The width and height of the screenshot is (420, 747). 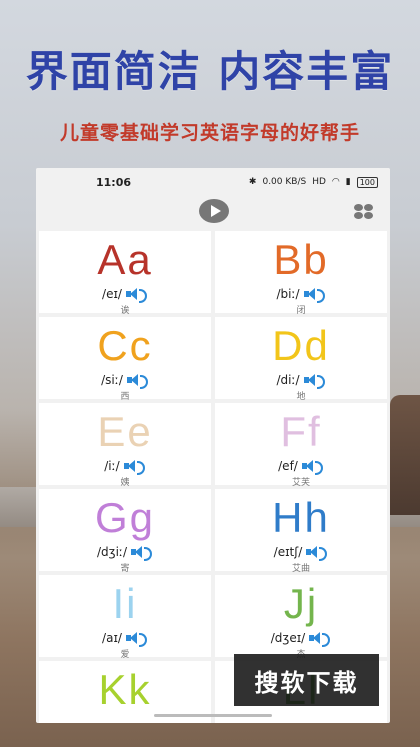 I want to click on bluetooth-icon: ✱, so click(x=252, y=182).